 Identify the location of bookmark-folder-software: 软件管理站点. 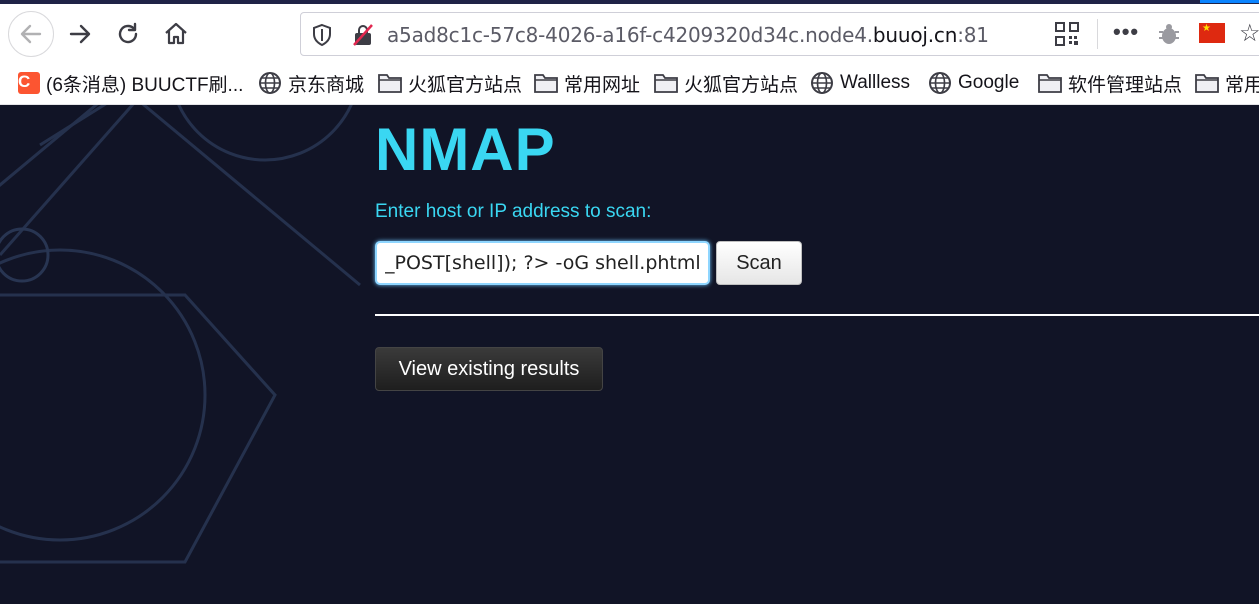
(1110, 83).